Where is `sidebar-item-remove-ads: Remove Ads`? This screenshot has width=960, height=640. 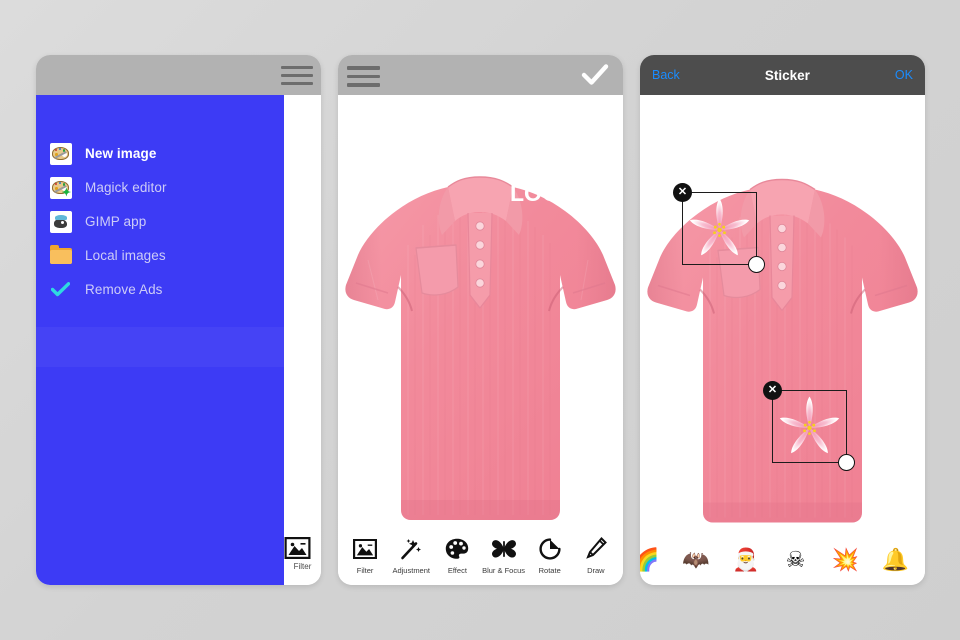 sidebar-item-remove-ads: Remove Ads is located at coordinates (160, 289).